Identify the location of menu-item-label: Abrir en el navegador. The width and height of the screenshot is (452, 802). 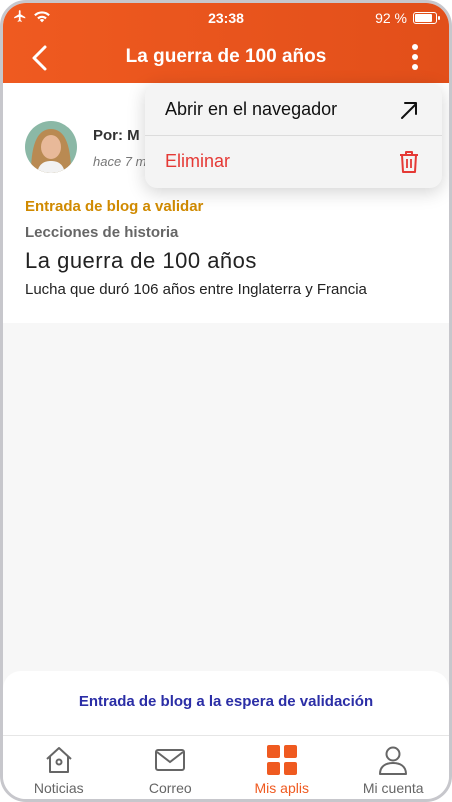
(251, 109).